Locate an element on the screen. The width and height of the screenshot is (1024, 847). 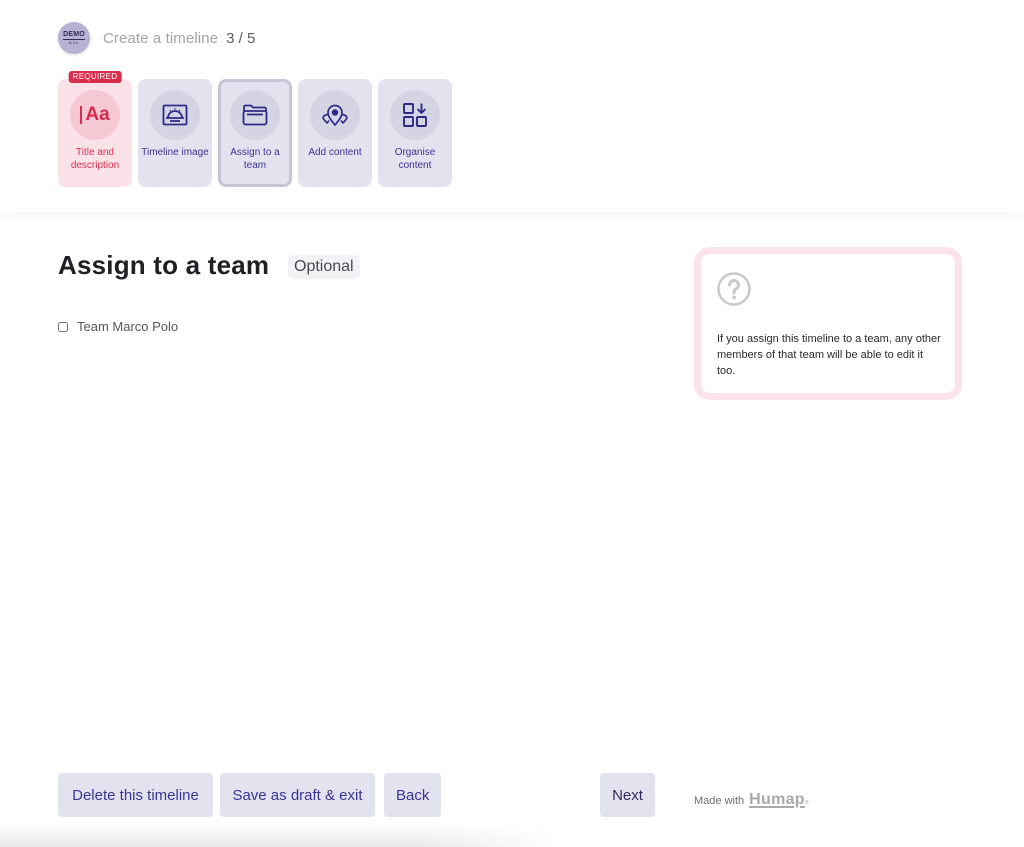
step-icon-circle: Aa is located at coordinates (95, 115).